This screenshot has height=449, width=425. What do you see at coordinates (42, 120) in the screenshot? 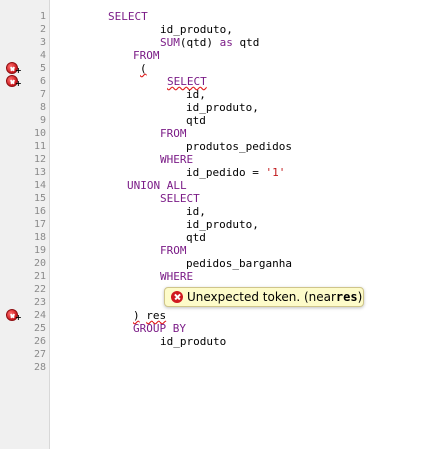
I see `line-number: 9` at bounding box center [42, 120].